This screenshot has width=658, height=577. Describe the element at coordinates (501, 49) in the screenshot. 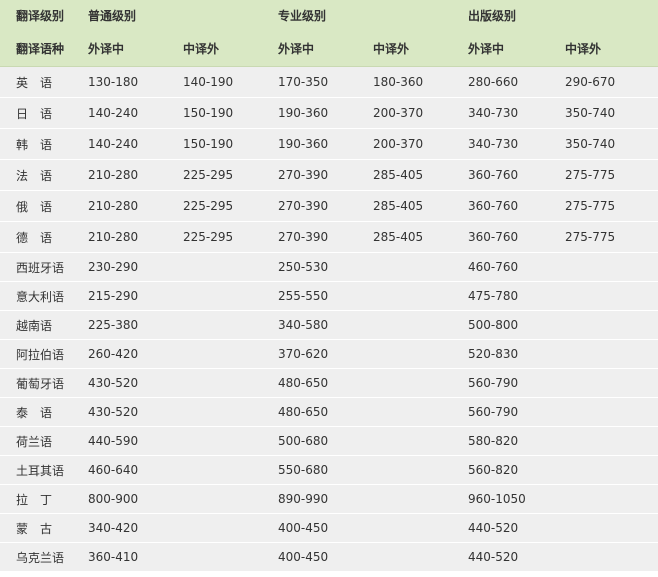

I see `header-publishing-f2c: 外译中` at that location.